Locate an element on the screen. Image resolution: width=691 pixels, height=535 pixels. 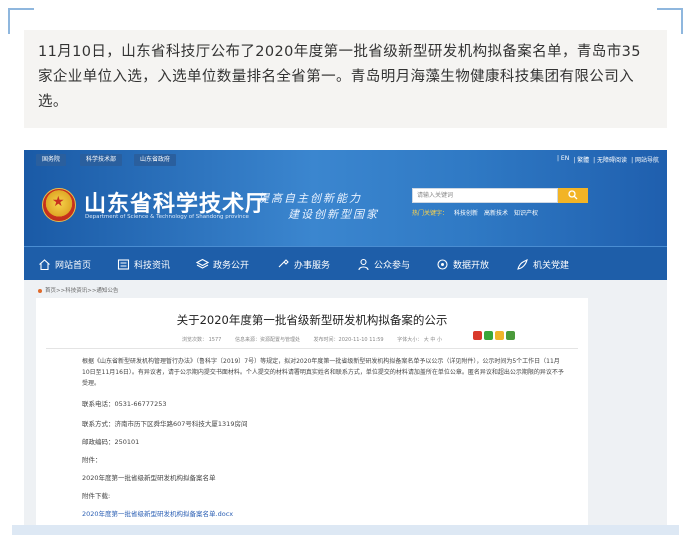
top-link-sitemap: | 网站导航 is located at coordinates (645, 159).